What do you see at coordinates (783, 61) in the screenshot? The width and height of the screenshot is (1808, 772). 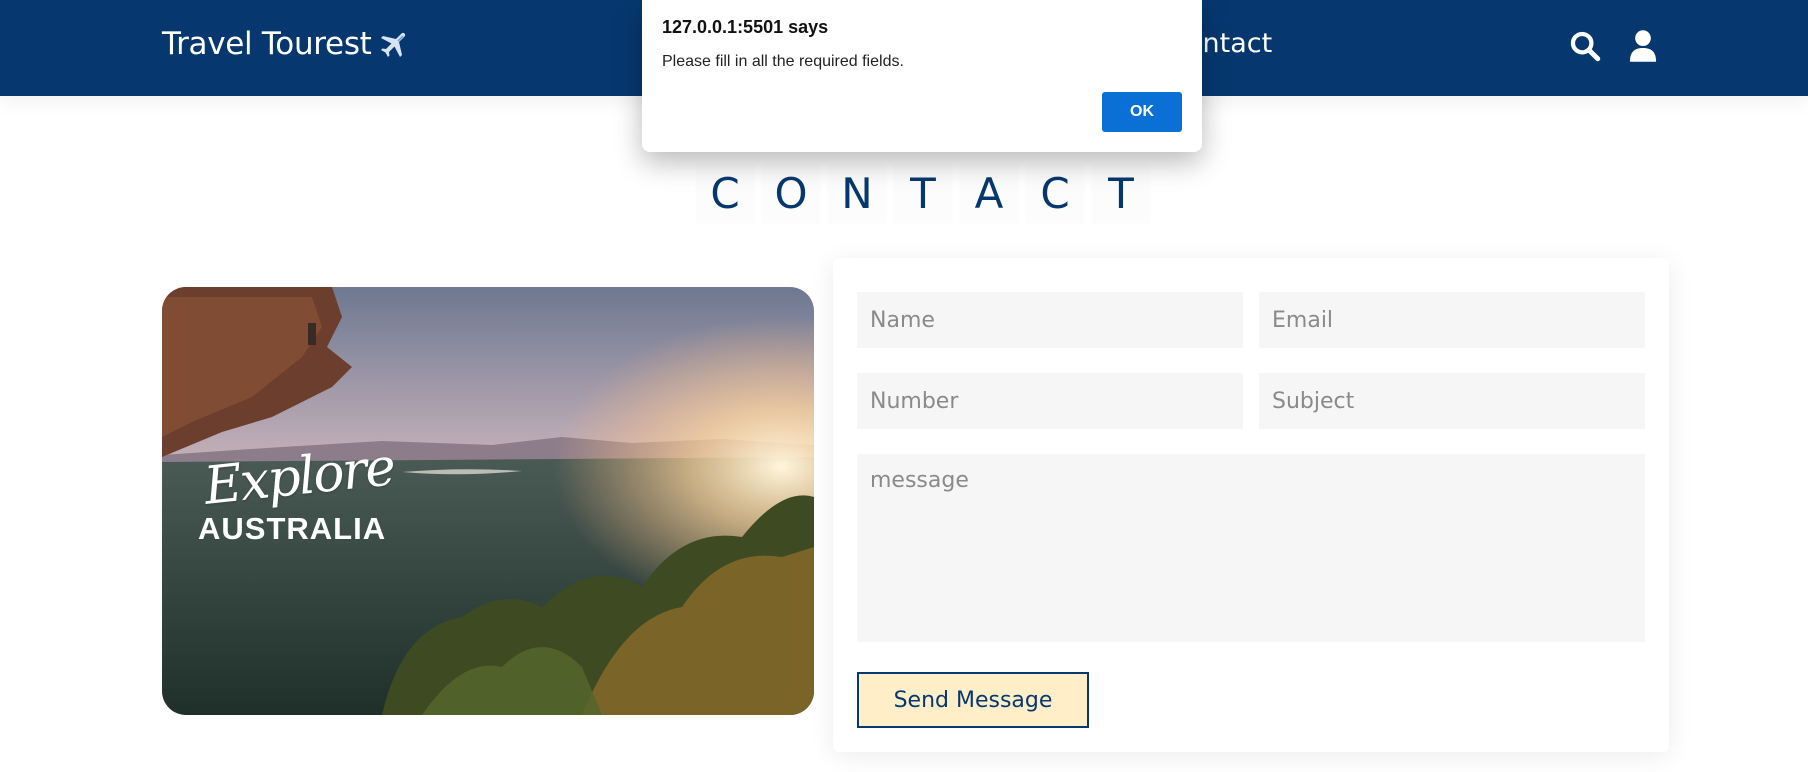 I see `dialog-message: Please fill in all the required fields.` at bounding box center [783, 61].